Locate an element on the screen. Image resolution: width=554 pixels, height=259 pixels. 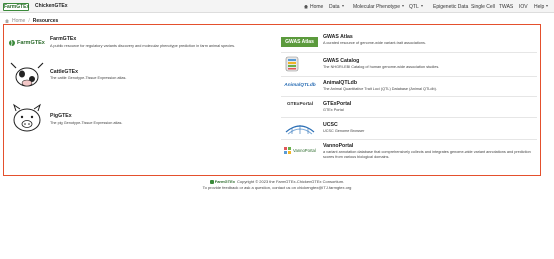
vannoportal-icon is located at coordinates (287, 150).